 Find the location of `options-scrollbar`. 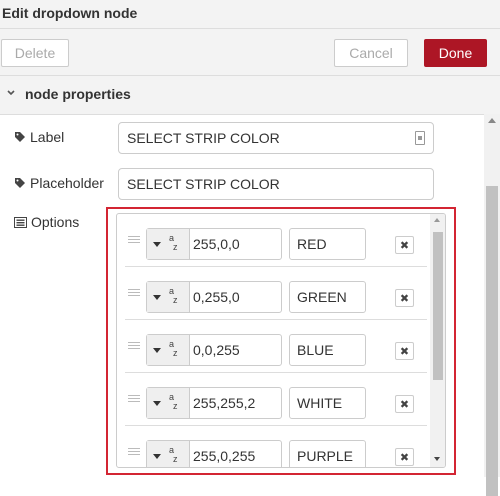

options-scrollbar is located at coordinates (437, 340).